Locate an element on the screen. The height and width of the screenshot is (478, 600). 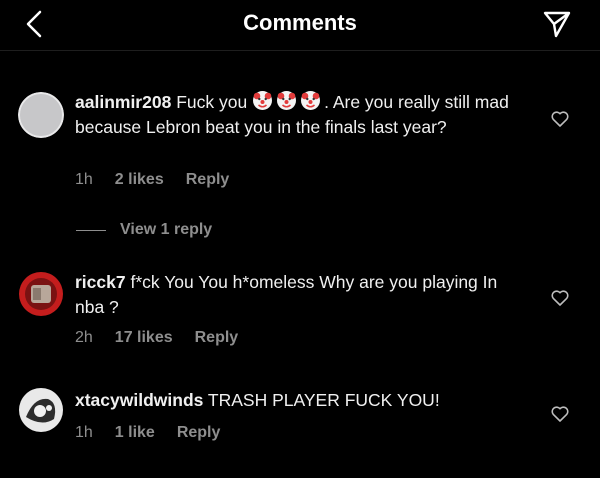
comment-meta: 1h 2 likes Reply is located at coordinates (163, 180).